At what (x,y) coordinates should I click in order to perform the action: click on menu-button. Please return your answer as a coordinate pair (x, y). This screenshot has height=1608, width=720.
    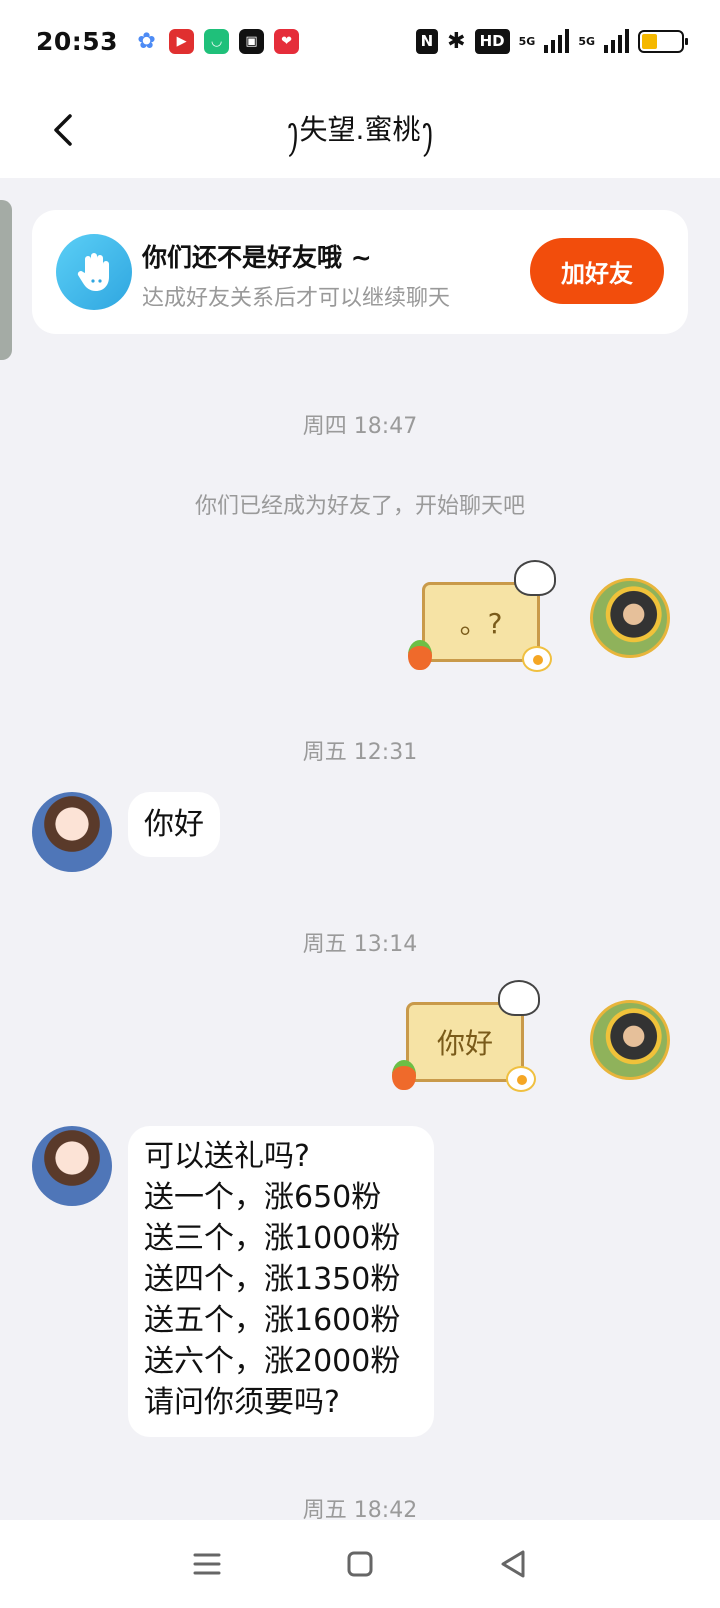
    Looking at the image, I should click on (207, 1564).